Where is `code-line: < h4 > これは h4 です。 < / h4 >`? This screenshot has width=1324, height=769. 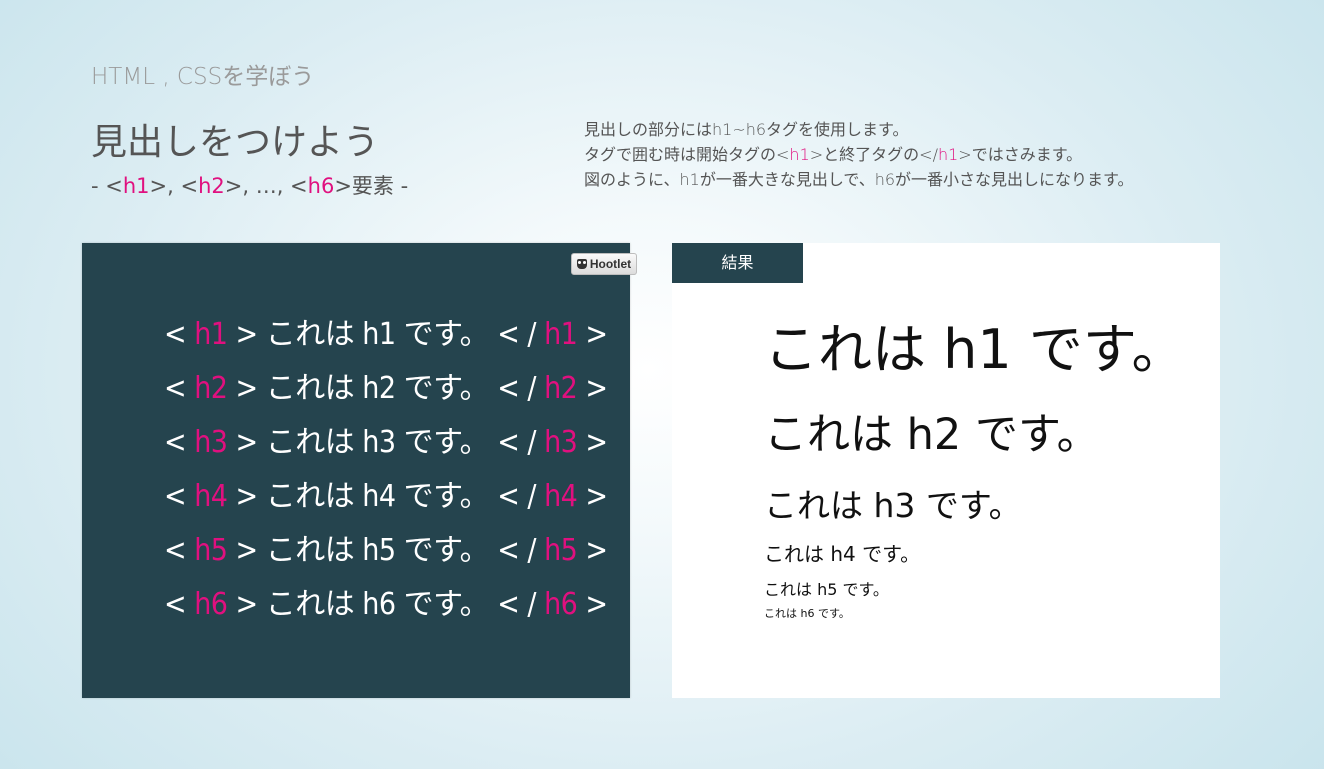
code-line: < h4 > これは h4 です。 < / h4 > is located at coordinates (386, 502).